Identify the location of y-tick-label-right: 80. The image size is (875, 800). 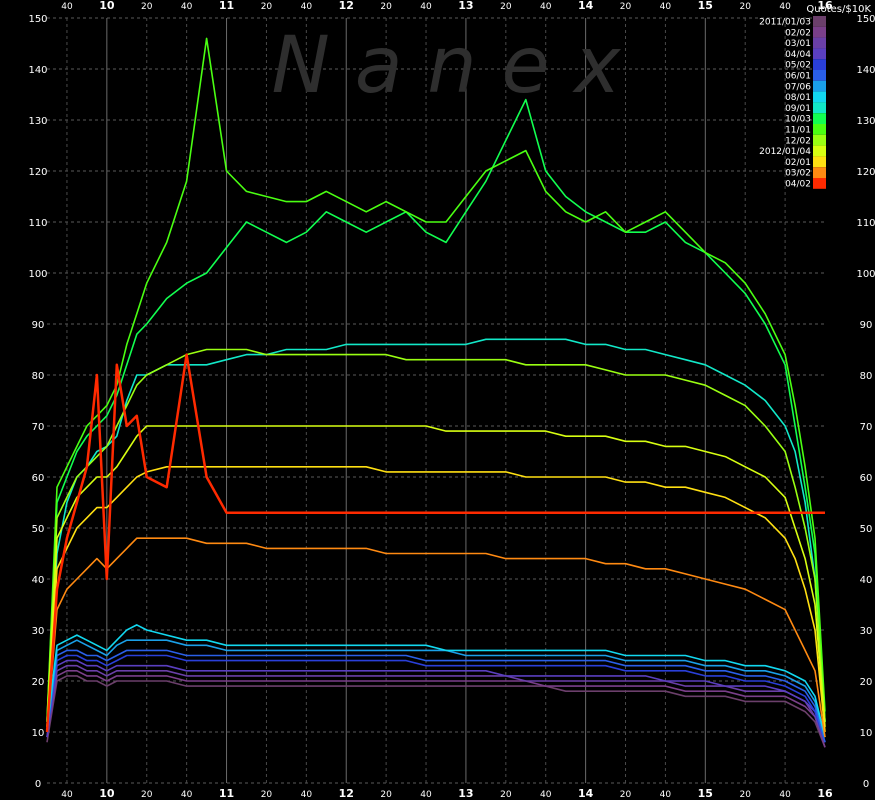
(866, 376).